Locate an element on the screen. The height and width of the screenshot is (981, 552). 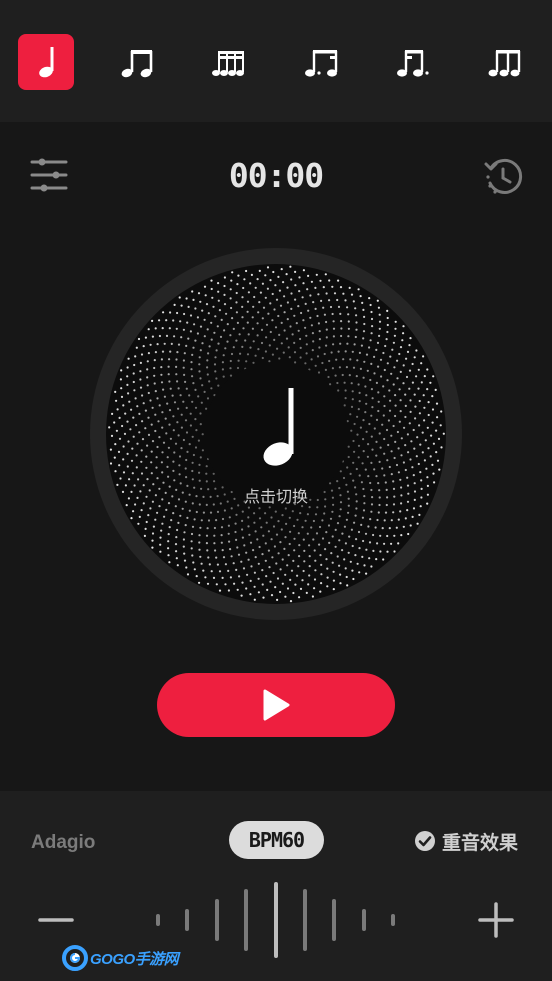
tab-eighth-notes is located at coordinates (138, 62).